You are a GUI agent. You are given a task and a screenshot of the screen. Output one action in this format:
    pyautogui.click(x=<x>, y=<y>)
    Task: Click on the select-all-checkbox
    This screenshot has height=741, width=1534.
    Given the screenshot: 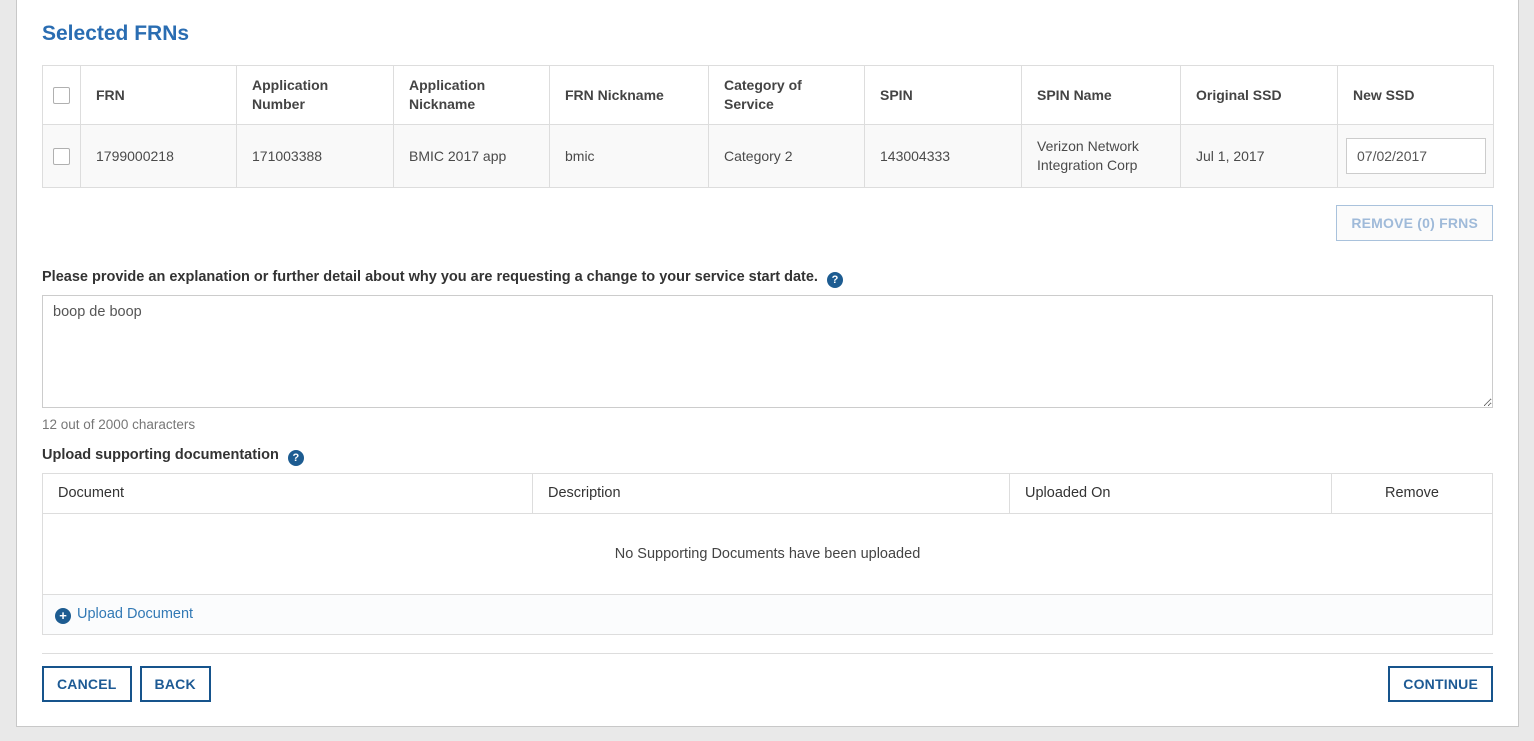 What is the action you would take?
    pyautogui.click(x=61, y=95)
    